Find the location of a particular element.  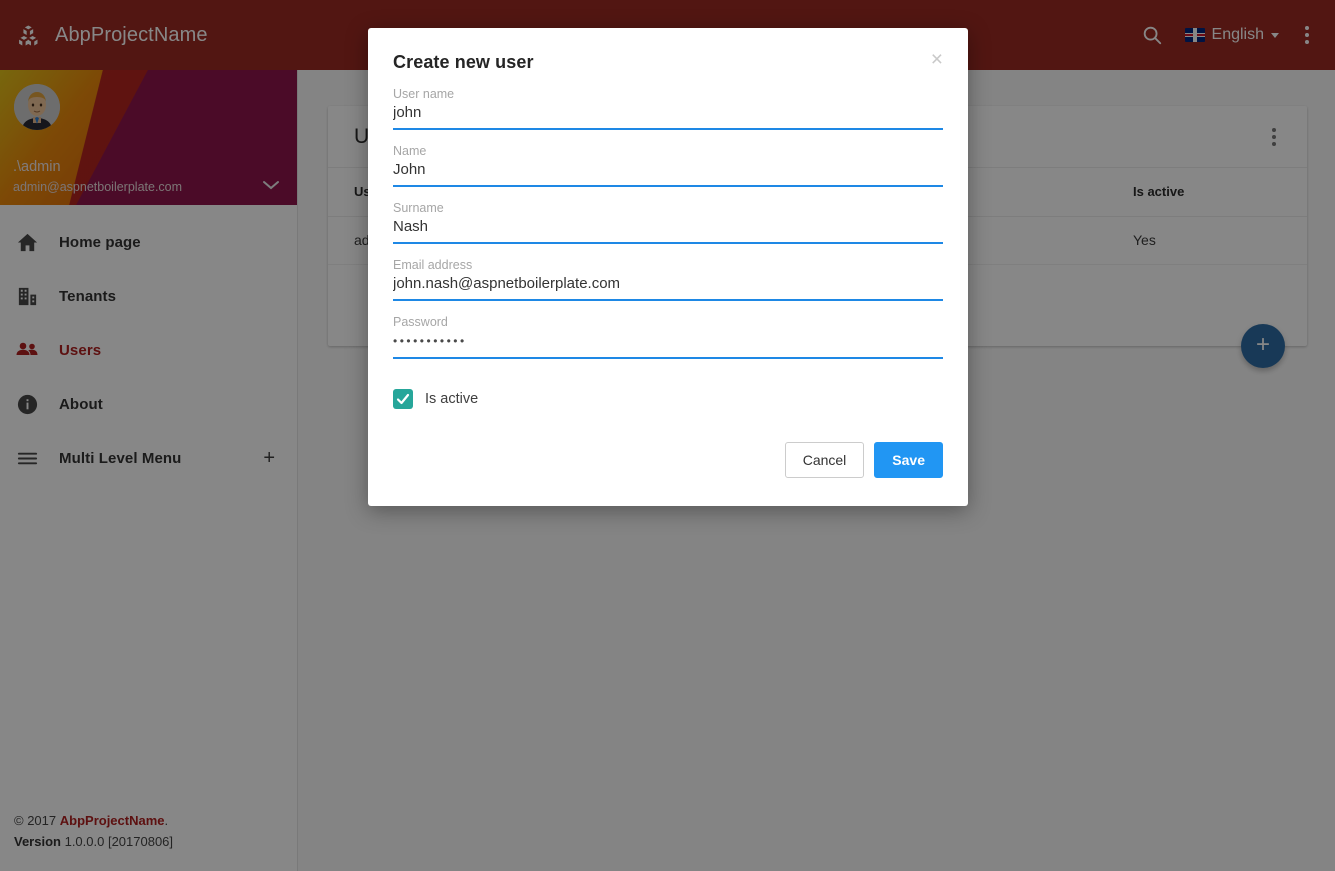

check-icon is located at coordinates (403, 399).